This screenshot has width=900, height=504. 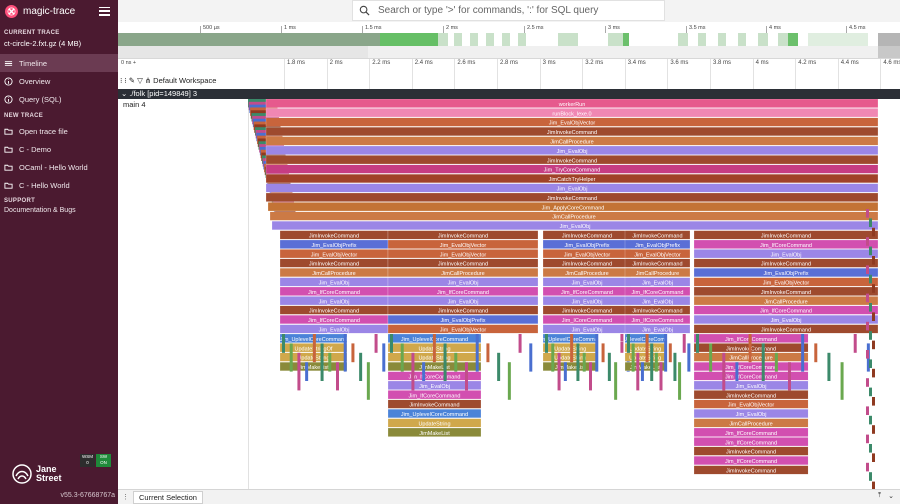 What do you see at coordinates (59, 63) in the screenshot?
I see `sidebar-item-timeline: Timeline` at bounding box center [59, 63].